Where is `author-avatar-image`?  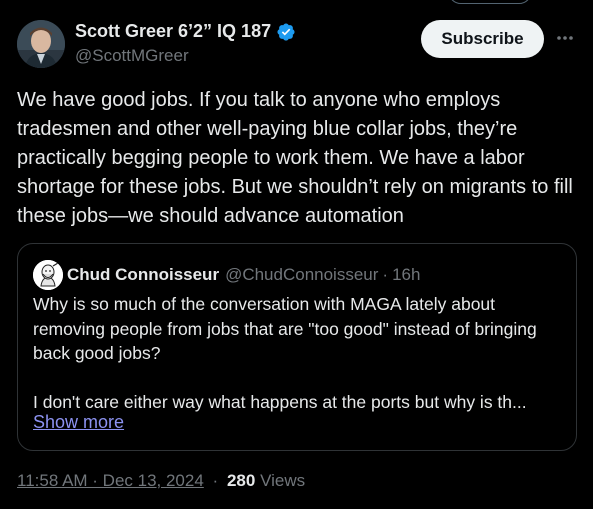 author-avatar-image is located at coordinates (41, 44).